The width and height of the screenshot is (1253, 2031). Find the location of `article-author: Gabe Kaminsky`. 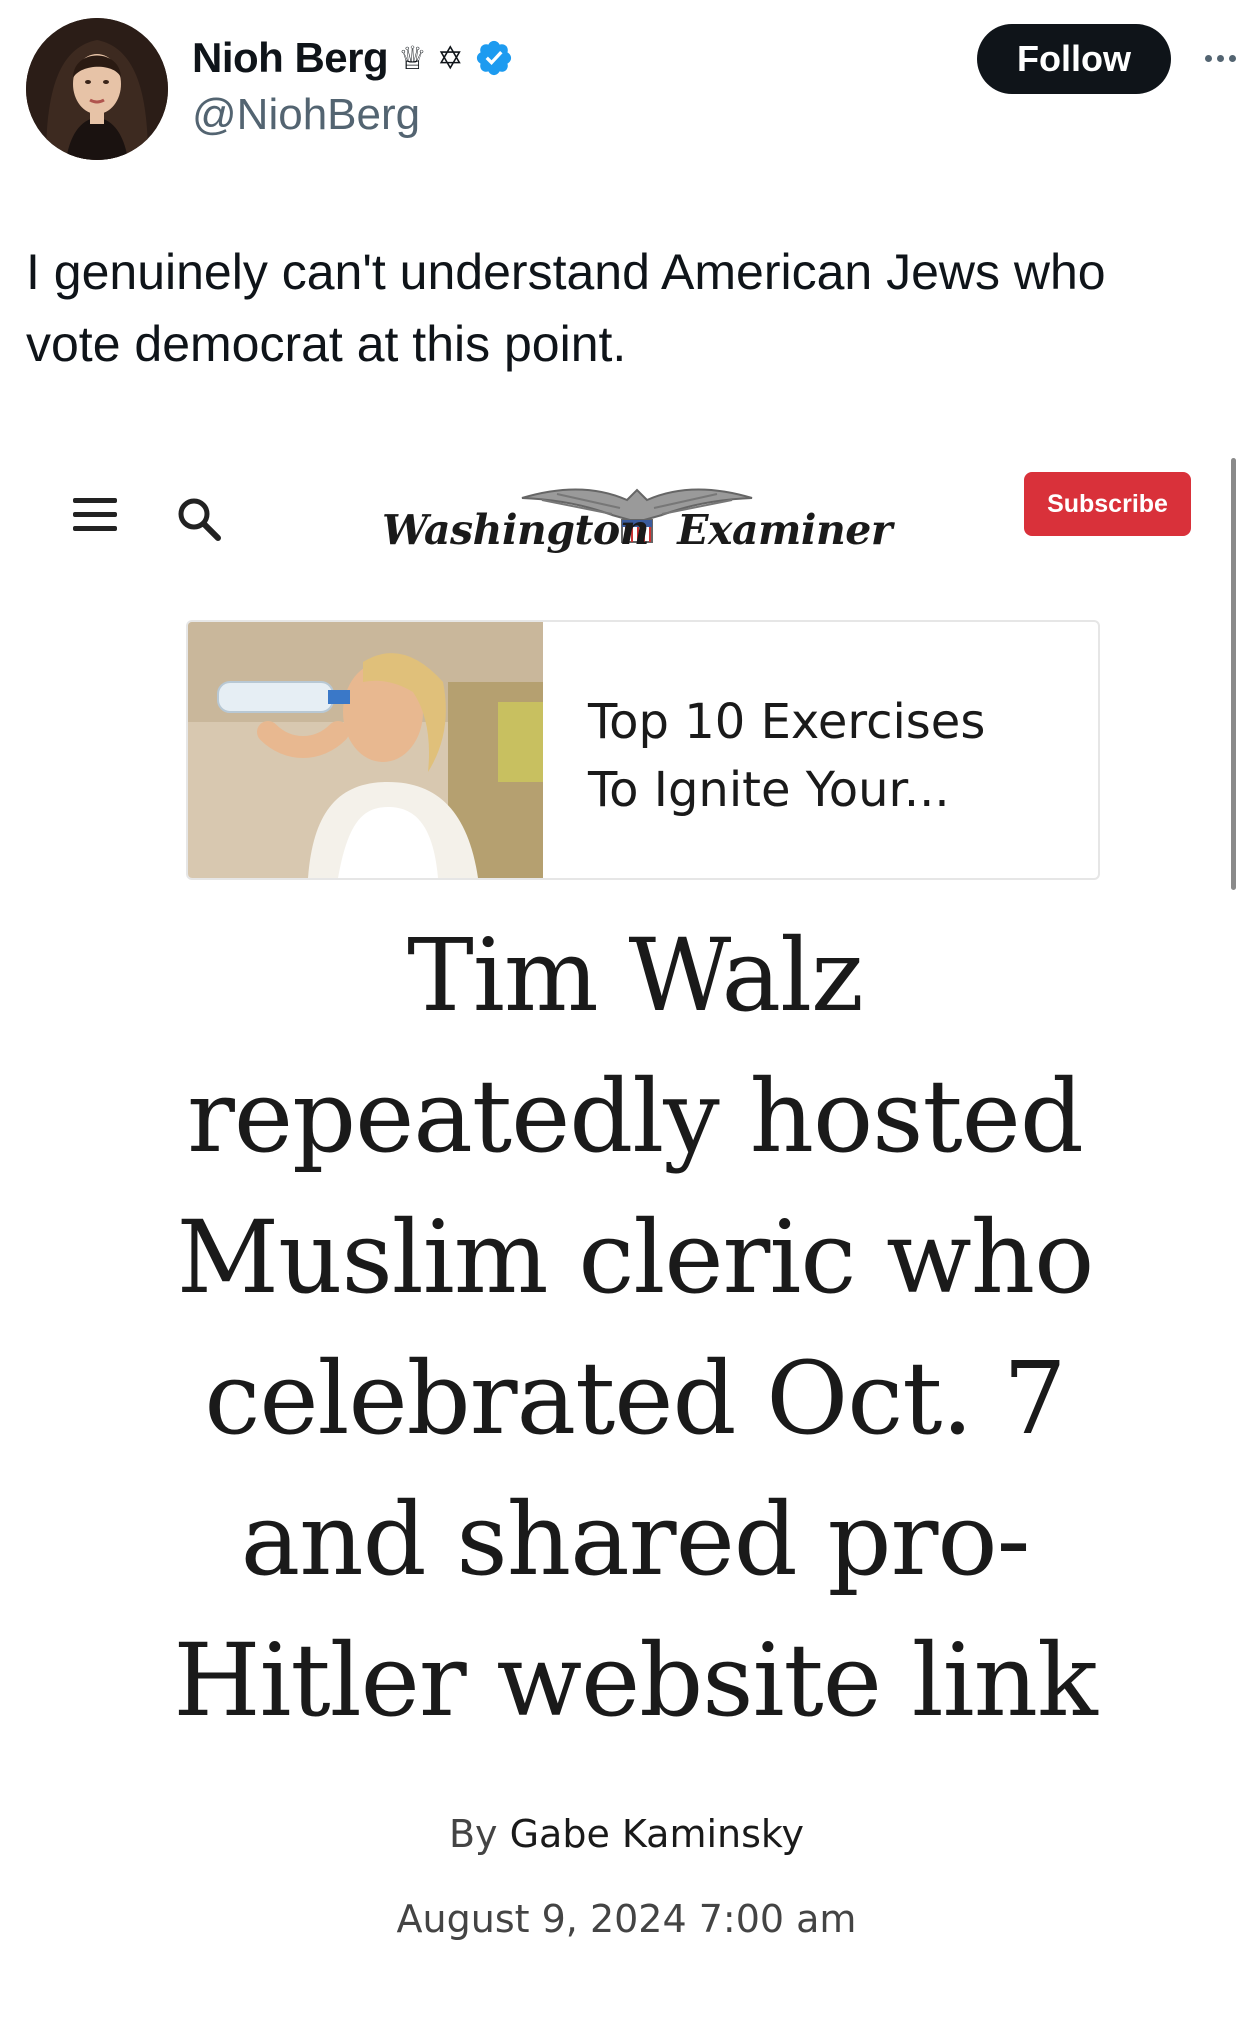

article-author: Gabe Kaminsky is located at coordinates (657, 1834).